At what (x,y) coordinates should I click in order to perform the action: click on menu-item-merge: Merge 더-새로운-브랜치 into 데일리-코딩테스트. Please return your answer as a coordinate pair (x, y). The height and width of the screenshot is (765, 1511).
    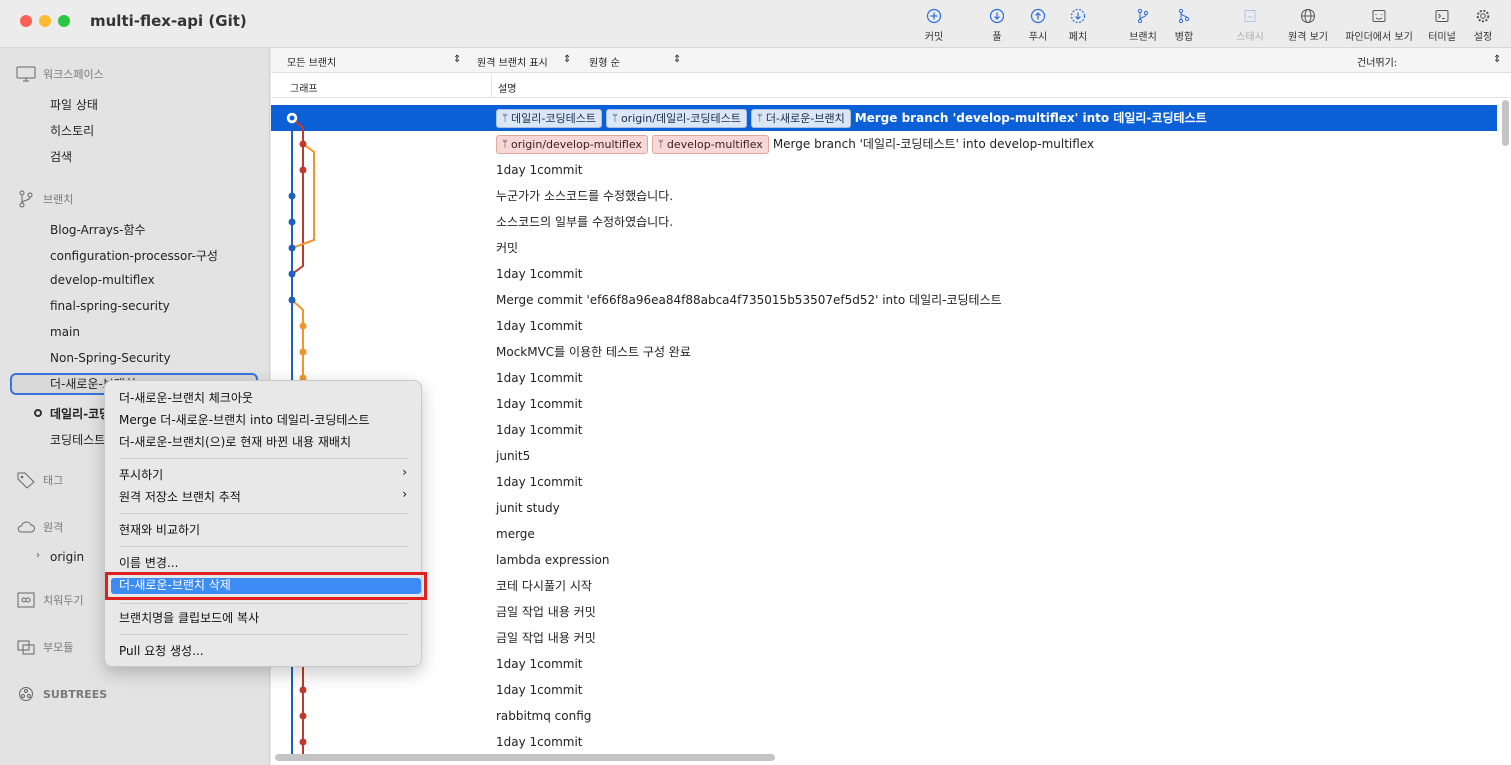
    Looking at the image, I should click on (244, 420).